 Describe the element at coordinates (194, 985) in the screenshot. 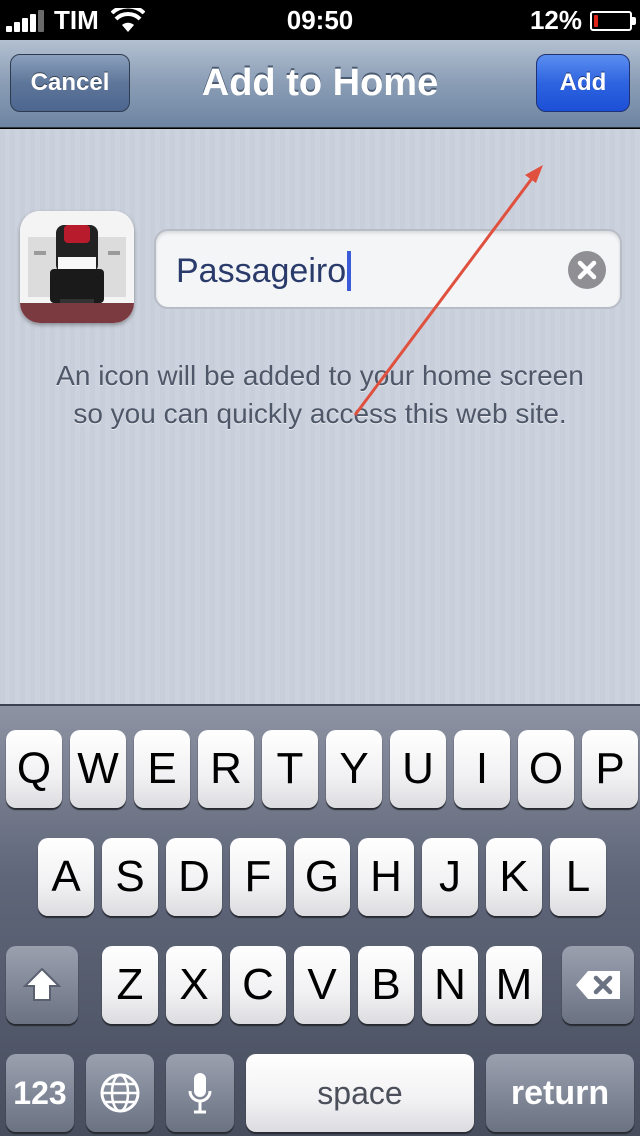

I see `key-x: X` at that location.